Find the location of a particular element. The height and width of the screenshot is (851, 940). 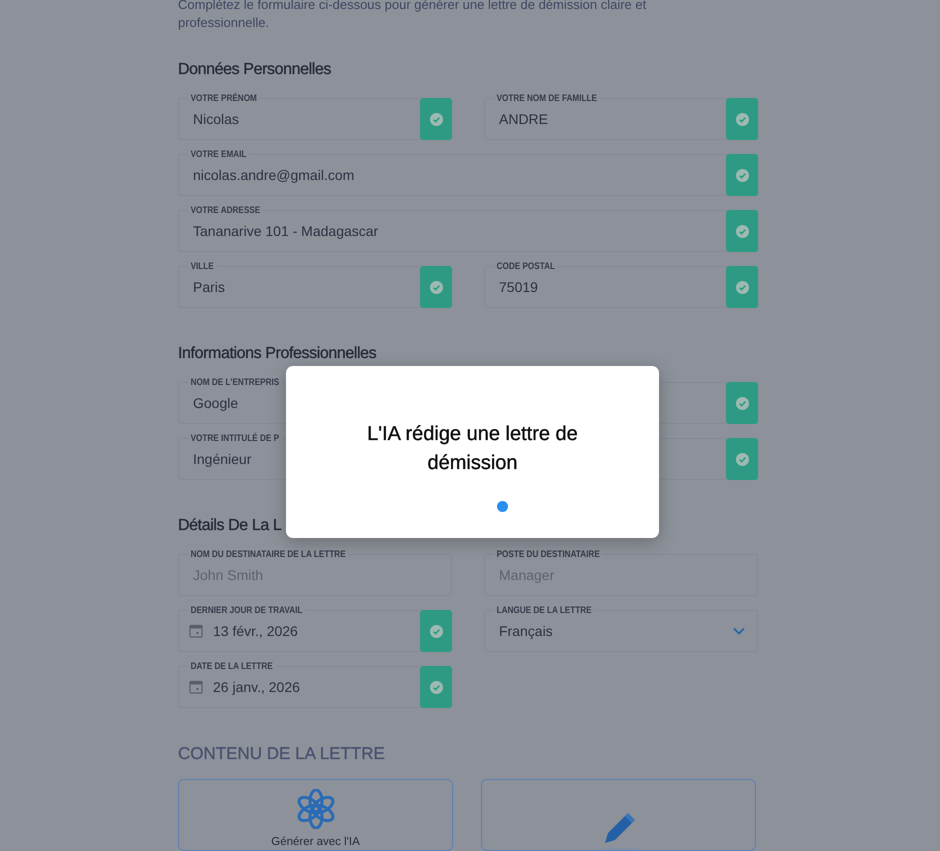

field-label: VOTRE NOM DE FAMILLE is located at coordinates (547, 98).